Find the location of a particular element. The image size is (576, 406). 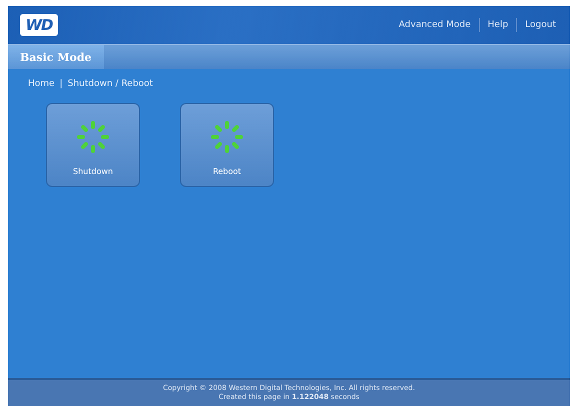

logo: WD is located at coordinates (39, 25).